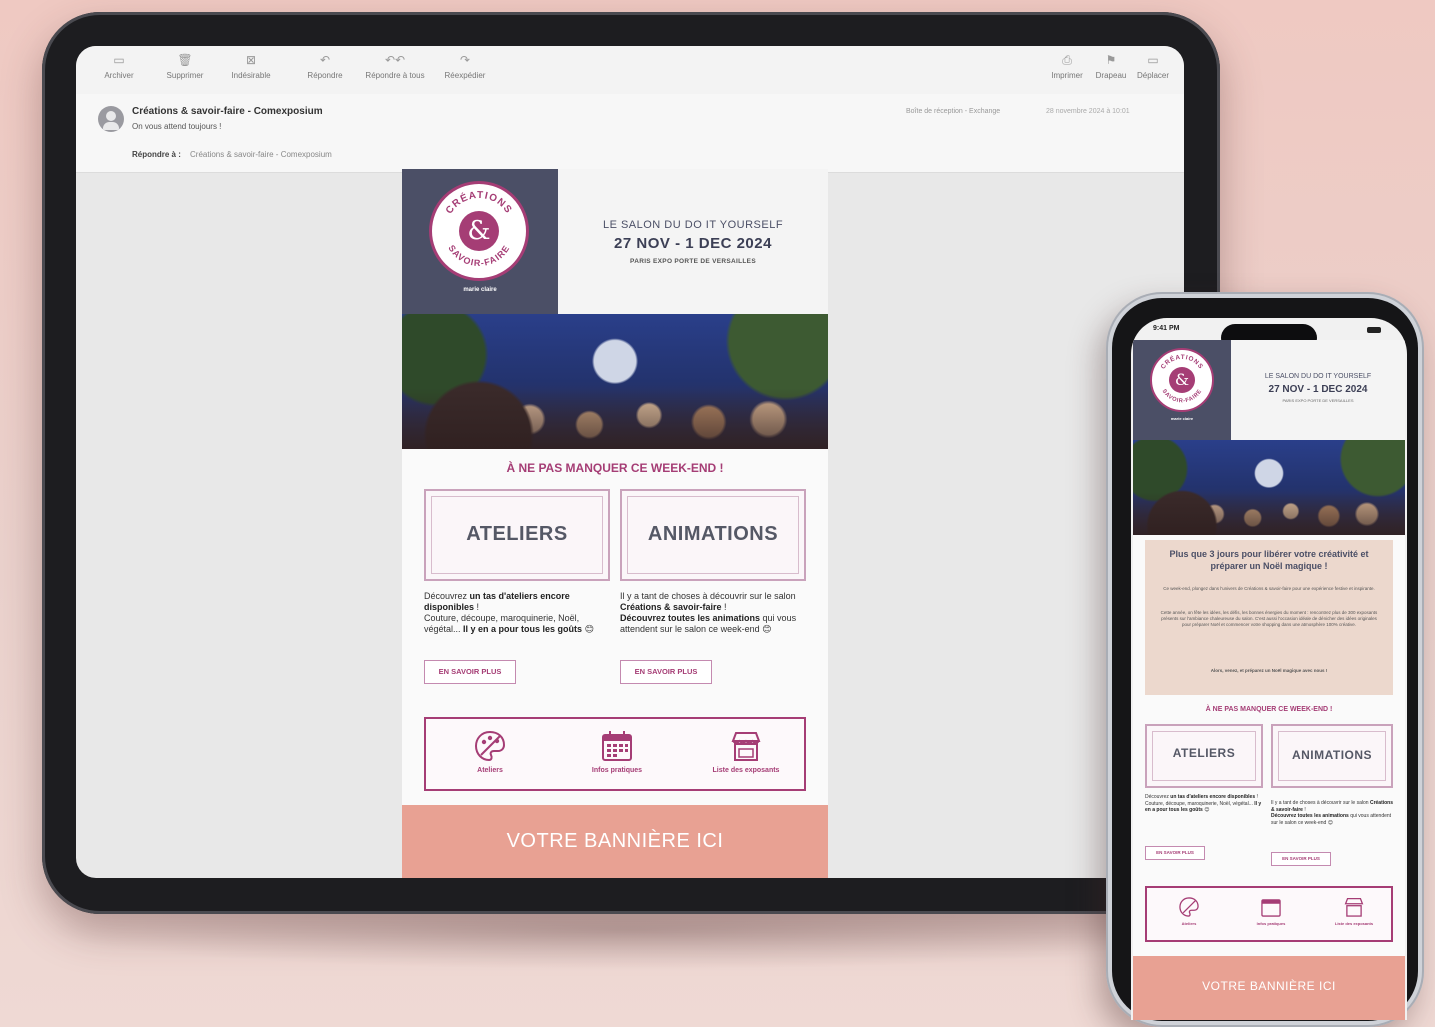 This screenshot has width=1435, height=1027. I want to click on forward-icon: ↷, so click(465, 60).